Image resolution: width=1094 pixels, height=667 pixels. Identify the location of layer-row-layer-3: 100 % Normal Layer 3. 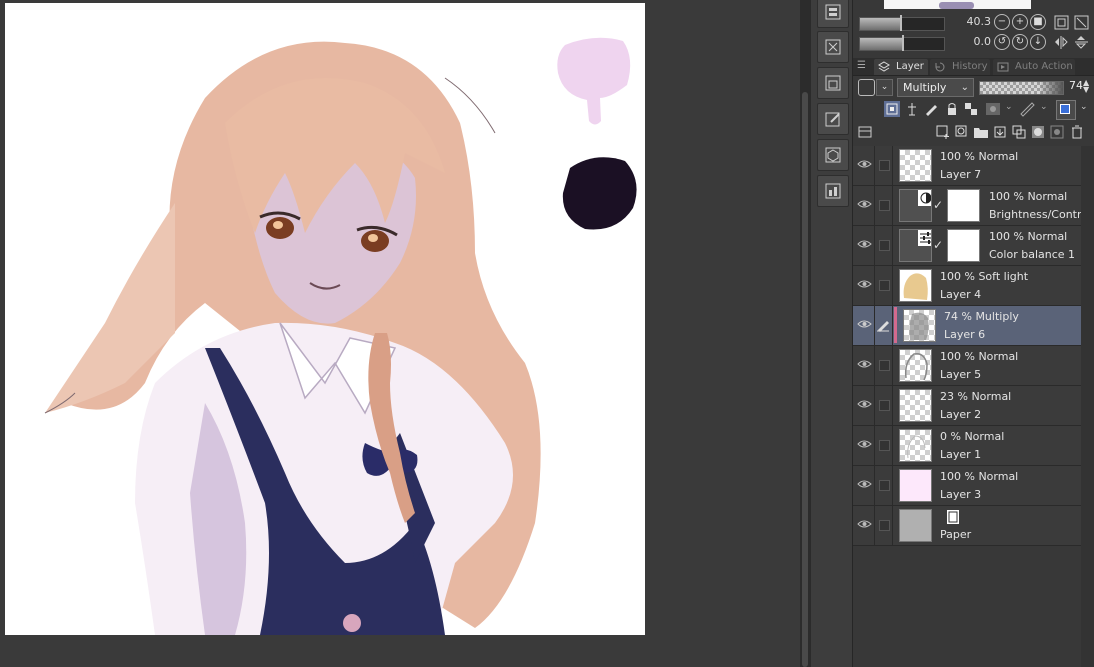
(967, 486).